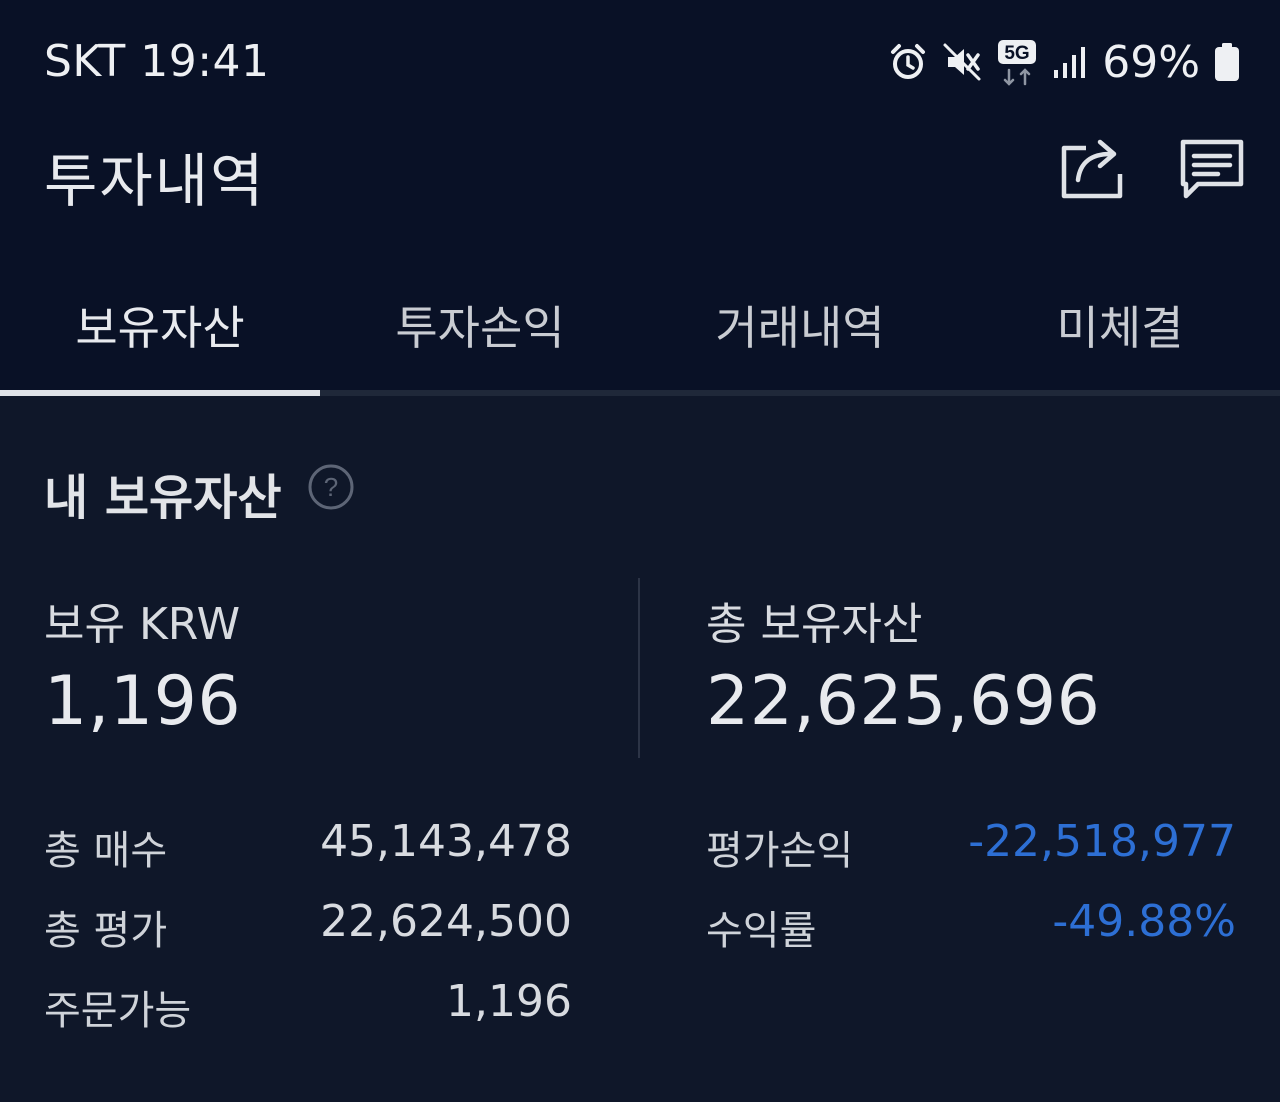  What do you see at coordinates (446, 921) in the screenshot?
I see `total-evaluation-value: 22,624,500` at bounding box center [446, 921].